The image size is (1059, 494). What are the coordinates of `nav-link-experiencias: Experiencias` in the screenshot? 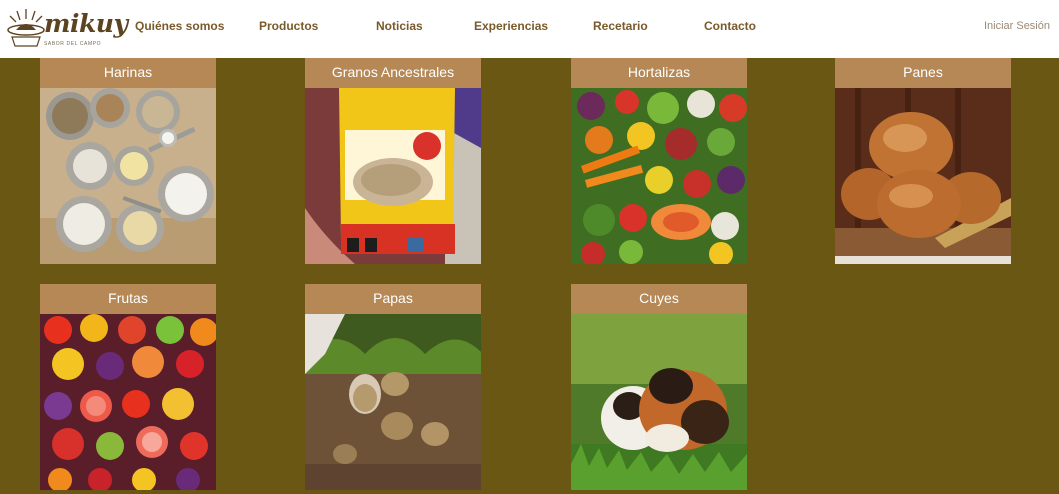 It's located at (511, 26).